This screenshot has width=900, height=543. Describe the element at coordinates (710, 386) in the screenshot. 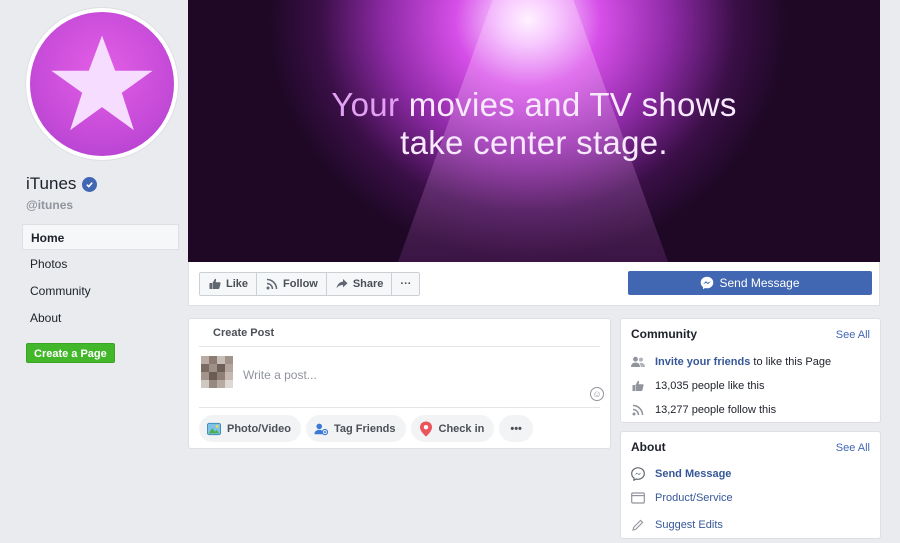

I see `likes-count: 13,035 people like this` at that location.